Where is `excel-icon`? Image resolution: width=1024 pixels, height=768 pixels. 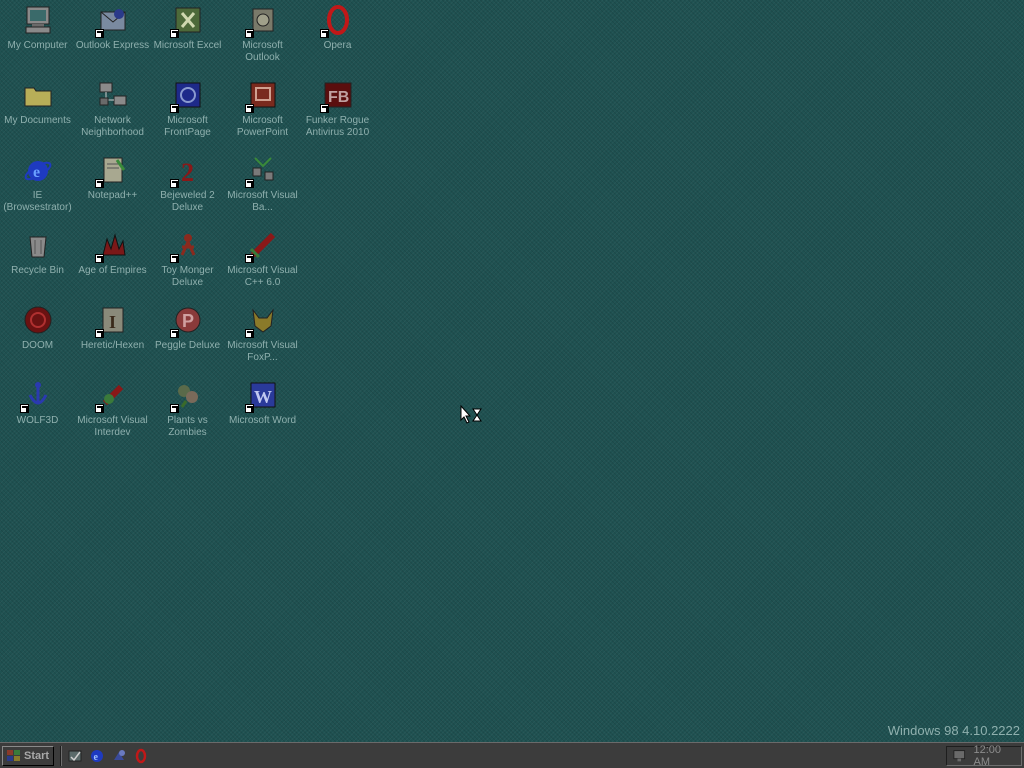 excel-icon is located at coordinates (186, 21).